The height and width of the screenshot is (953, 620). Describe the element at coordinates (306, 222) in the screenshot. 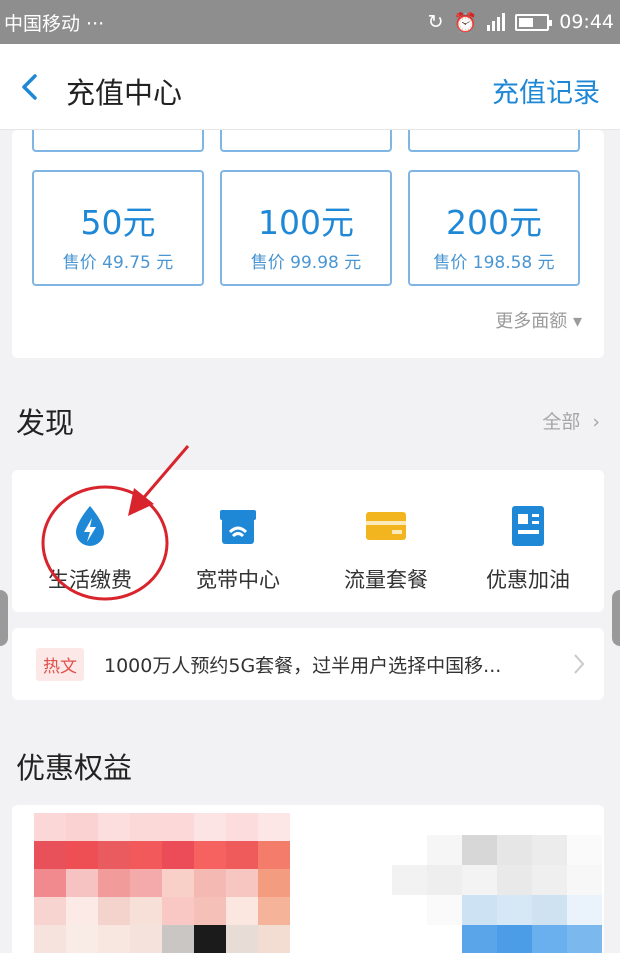

I see `tile-amount: 100元` at that location.